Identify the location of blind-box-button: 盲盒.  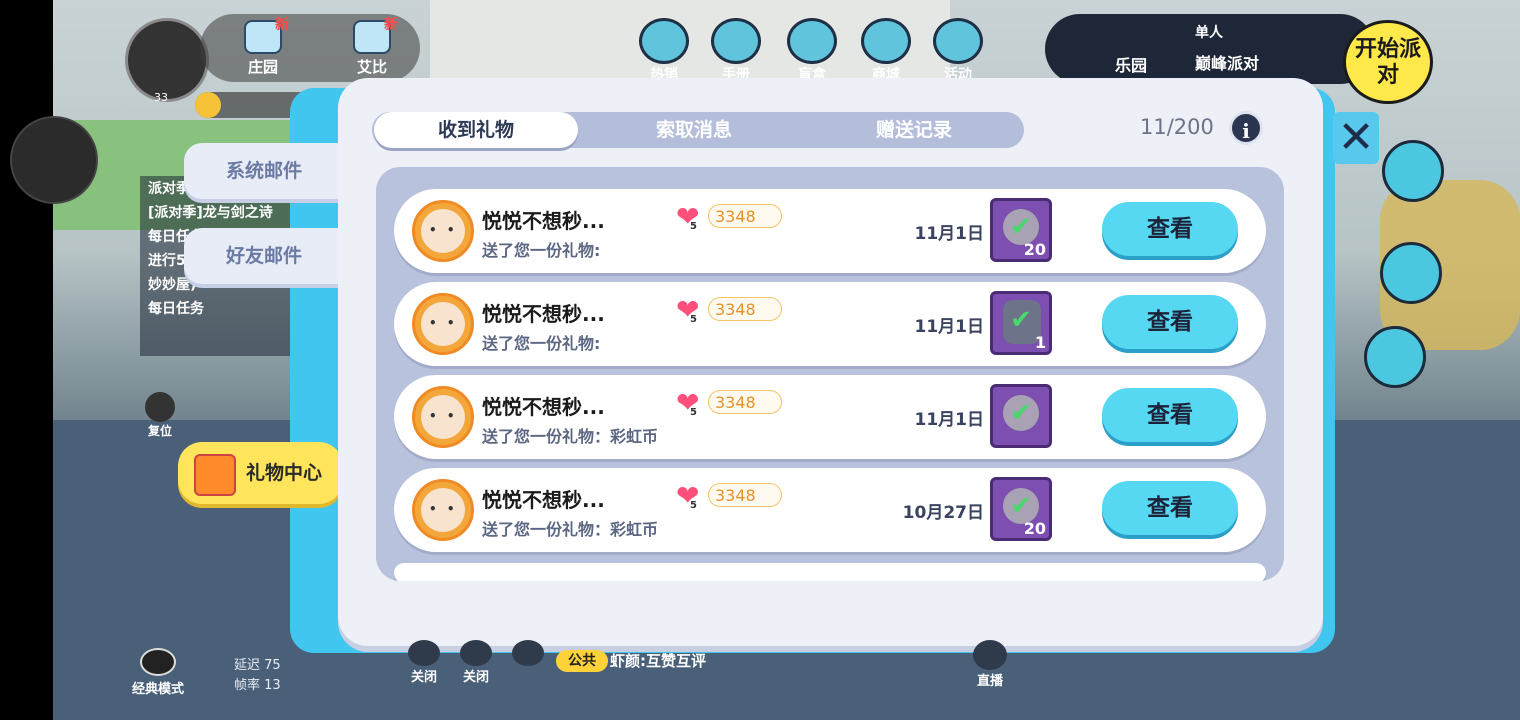
(812, 51).